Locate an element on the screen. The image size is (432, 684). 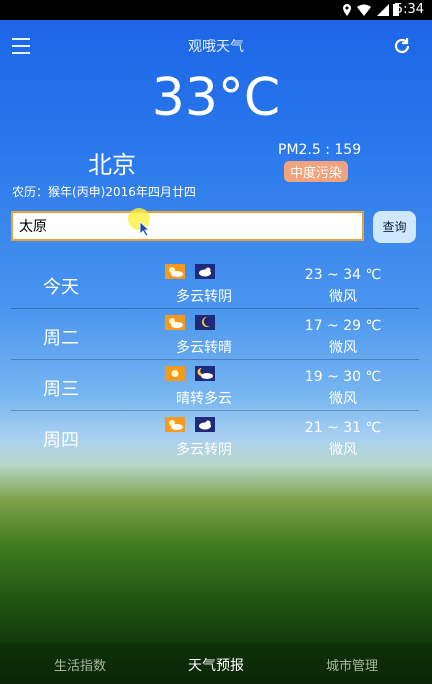
bottom-tab-bar: 生活指数 天气预报 城市管理 is located at coordinates (216, 663).